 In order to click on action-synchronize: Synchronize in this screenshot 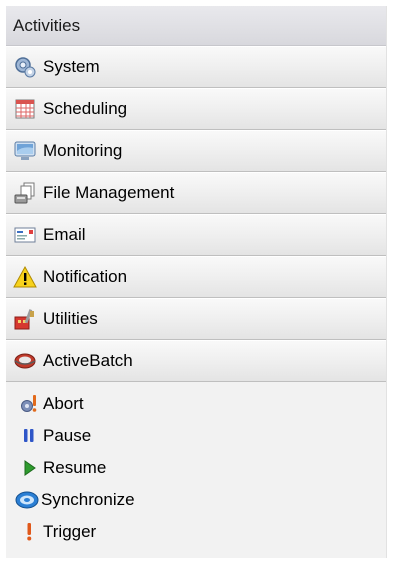, I will do `click(196, 500)`.